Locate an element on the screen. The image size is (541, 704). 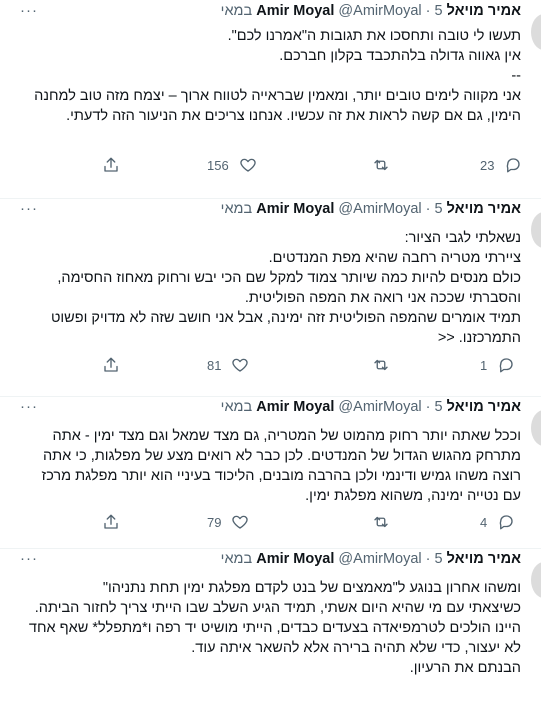
tweet-actions: 156 23 is located at coordinates (270, 168).